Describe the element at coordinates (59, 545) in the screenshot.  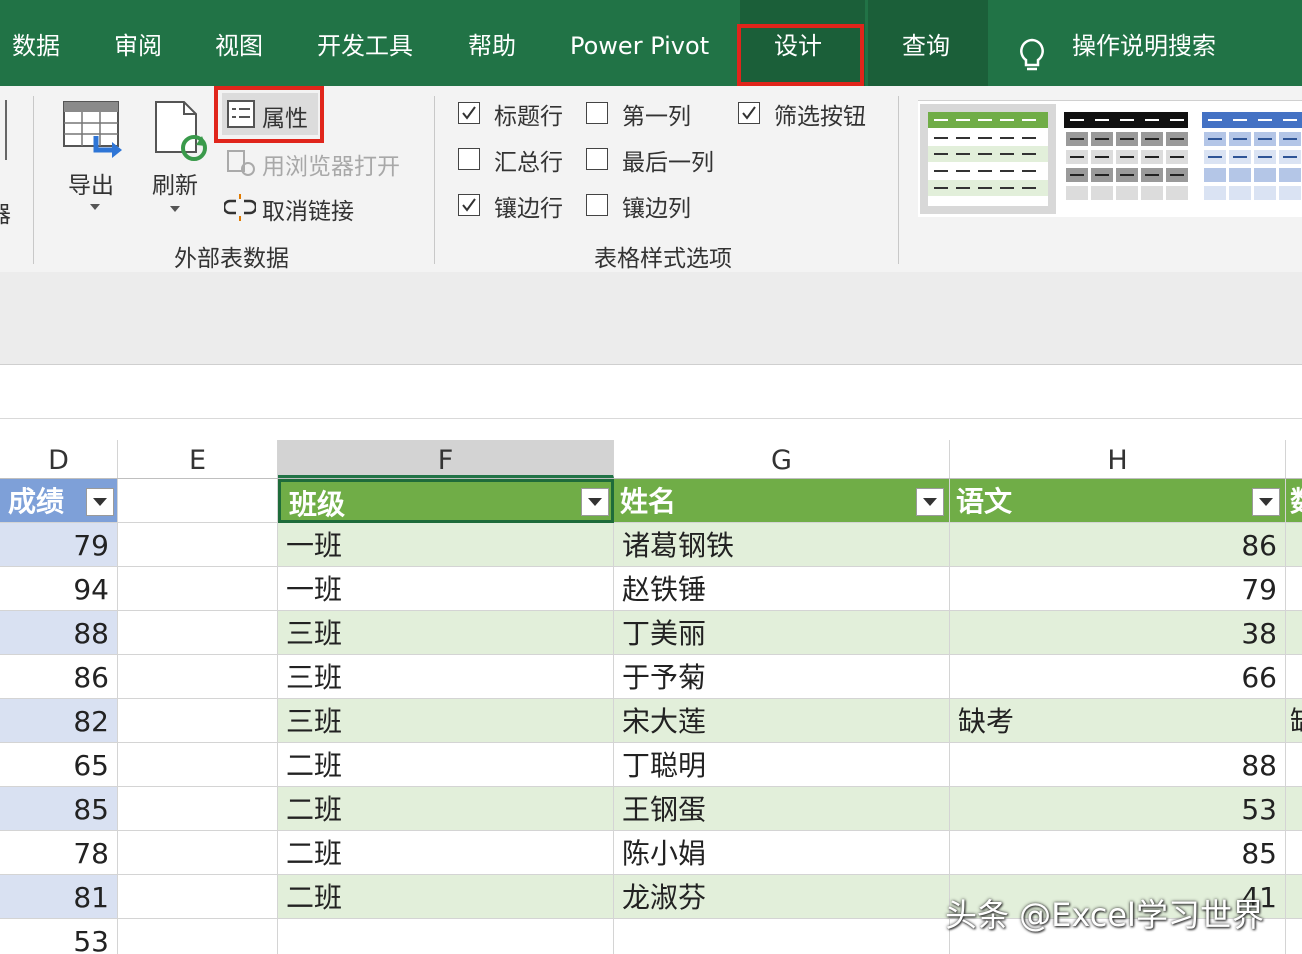
I see `cell-score: 79` at that location.